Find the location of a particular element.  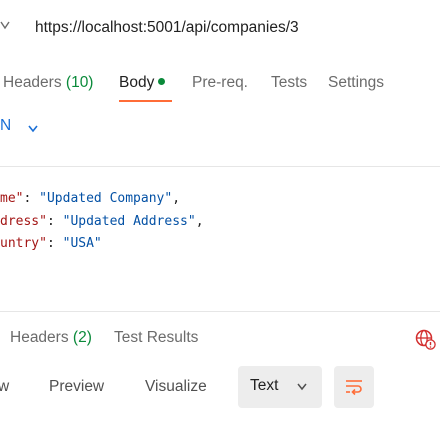

view-preview-button: Preview is located at coordinates (76, 387).